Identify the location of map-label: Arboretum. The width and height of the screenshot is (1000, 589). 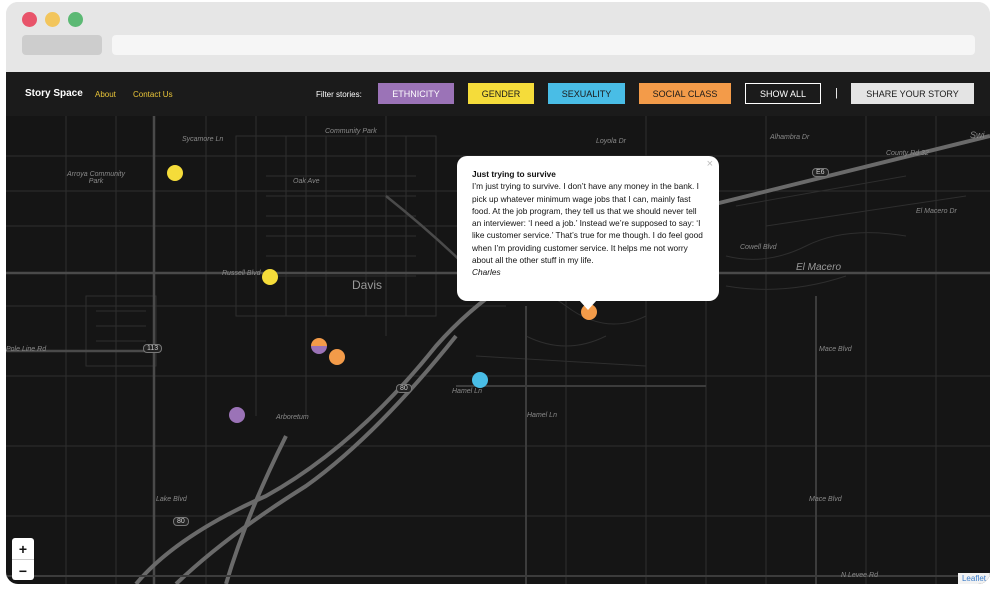
(292, 417).